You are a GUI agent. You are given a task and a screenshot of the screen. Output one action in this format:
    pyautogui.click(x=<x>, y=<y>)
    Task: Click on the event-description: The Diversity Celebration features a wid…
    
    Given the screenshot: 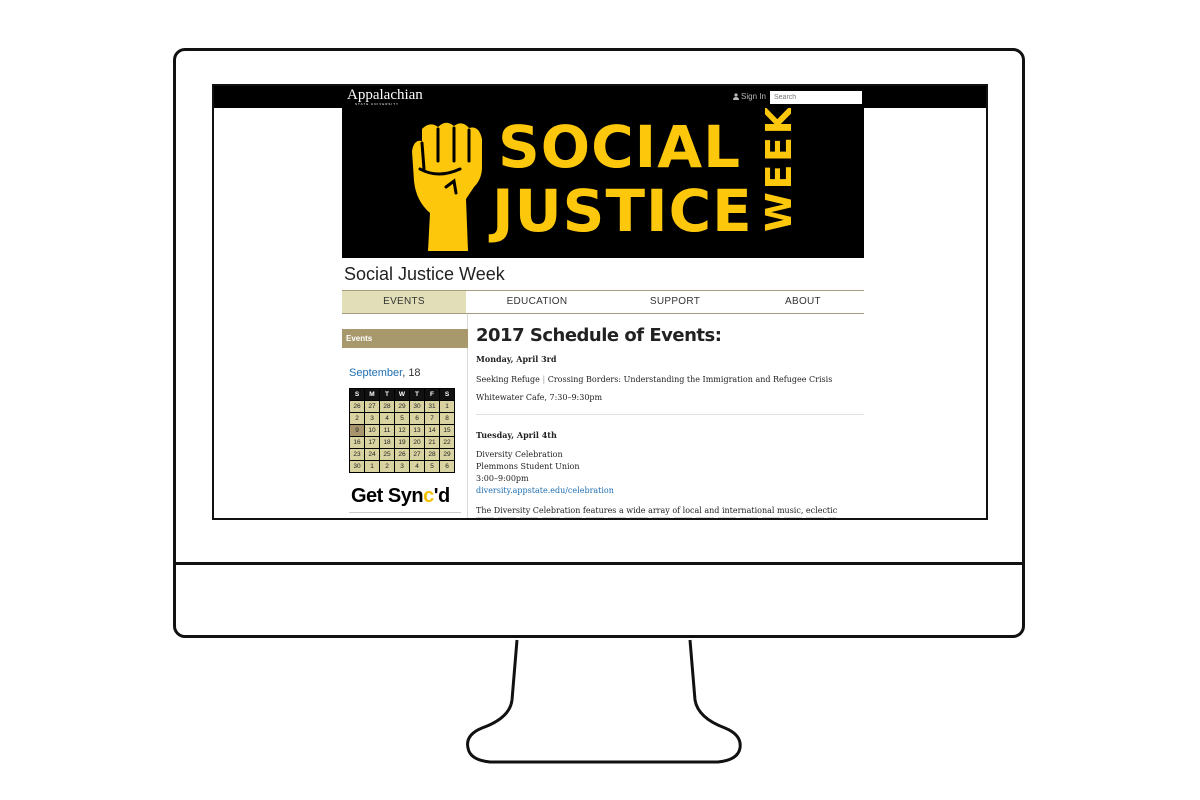 What is the action you would take?
    pyautogui.click(x=657, y=510)
    